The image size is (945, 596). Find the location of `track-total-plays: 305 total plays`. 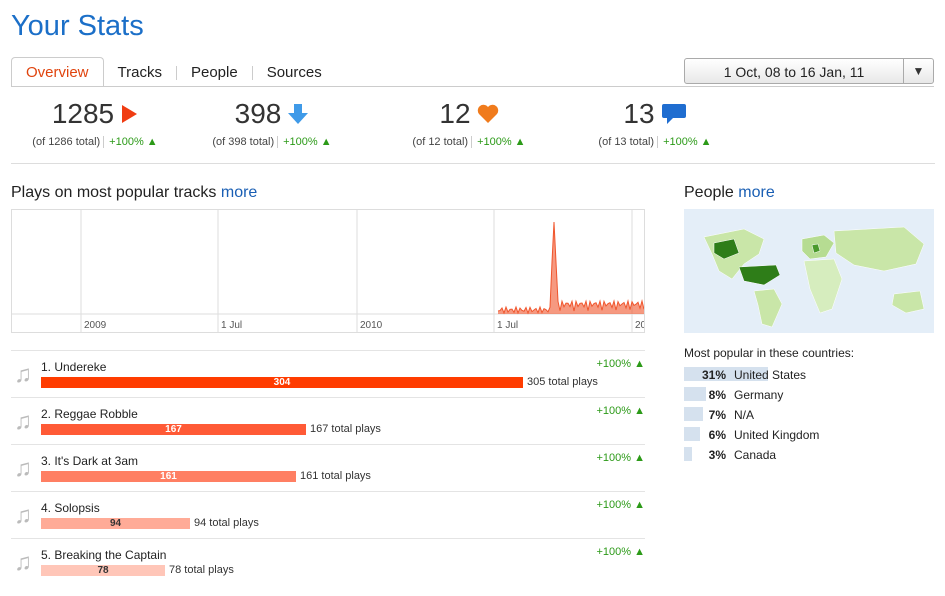

track-total-plays: 305 total plays is located at coordinates (562, 382).